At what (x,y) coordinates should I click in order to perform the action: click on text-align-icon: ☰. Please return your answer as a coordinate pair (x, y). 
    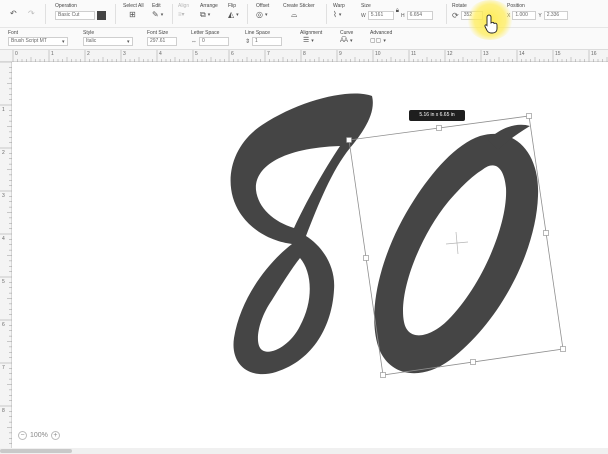
    Looking at the image, I should click on (306, 41).